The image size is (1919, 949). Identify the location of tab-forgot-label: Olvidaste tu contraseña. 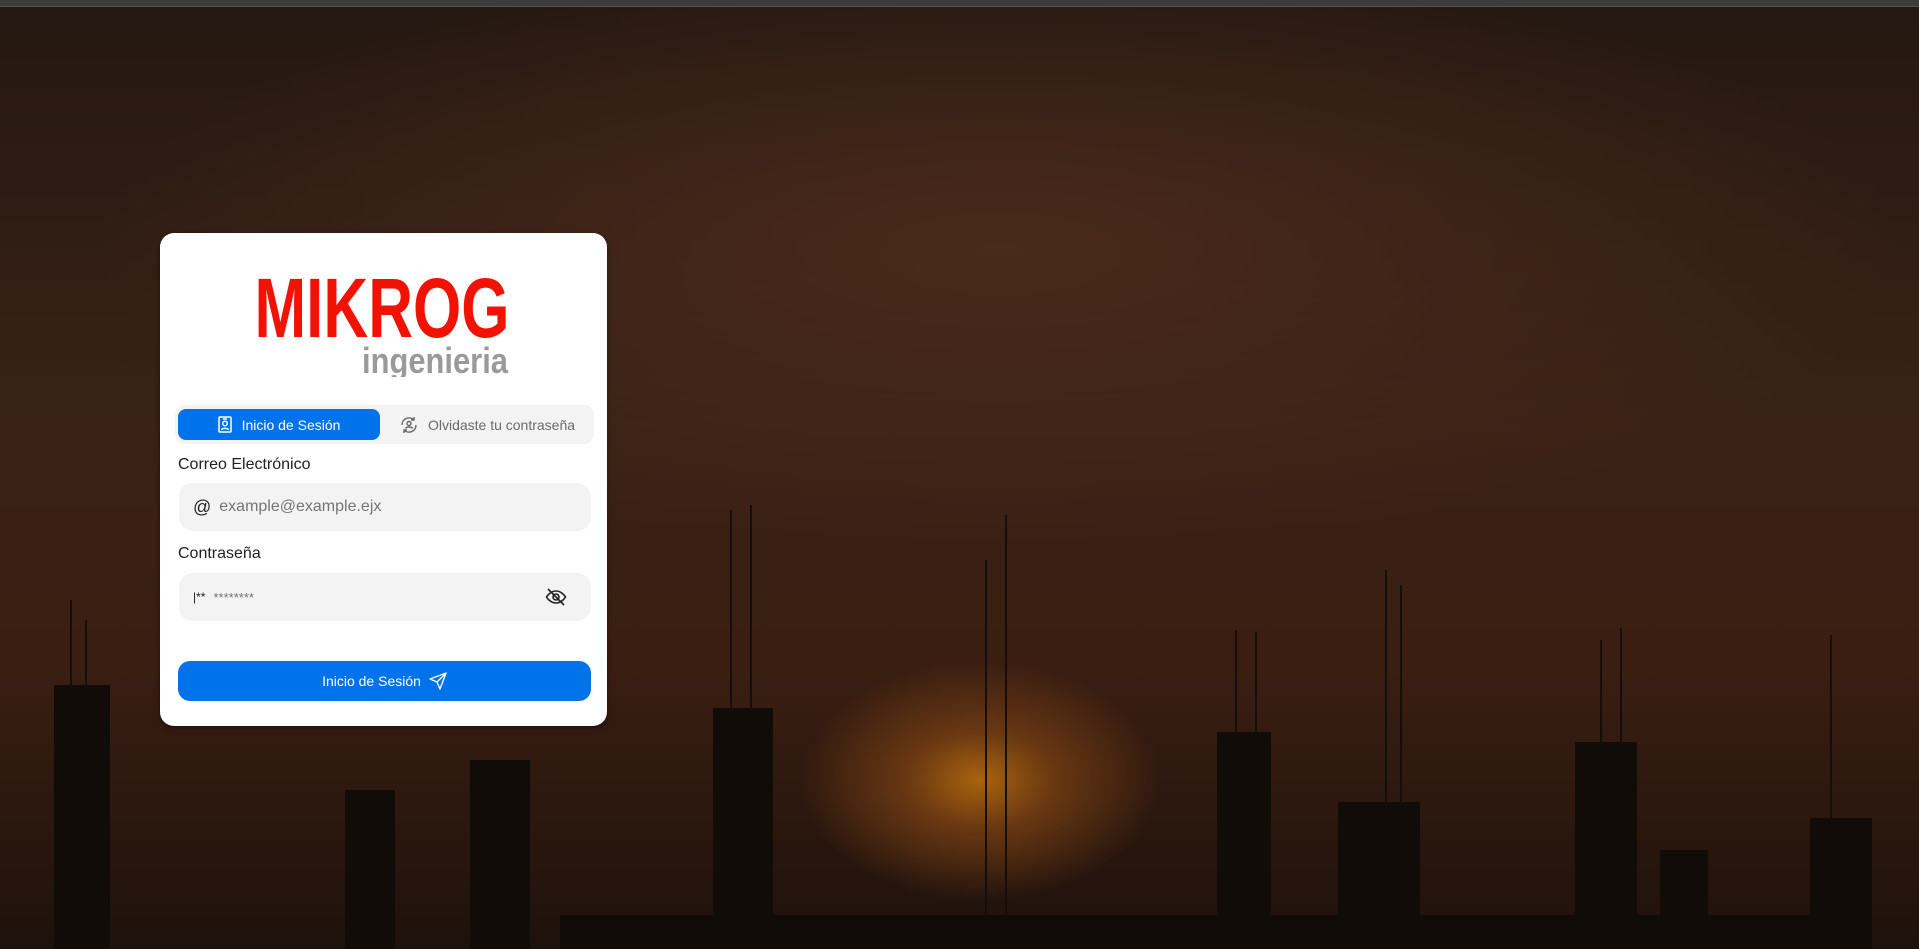
(501, 424).